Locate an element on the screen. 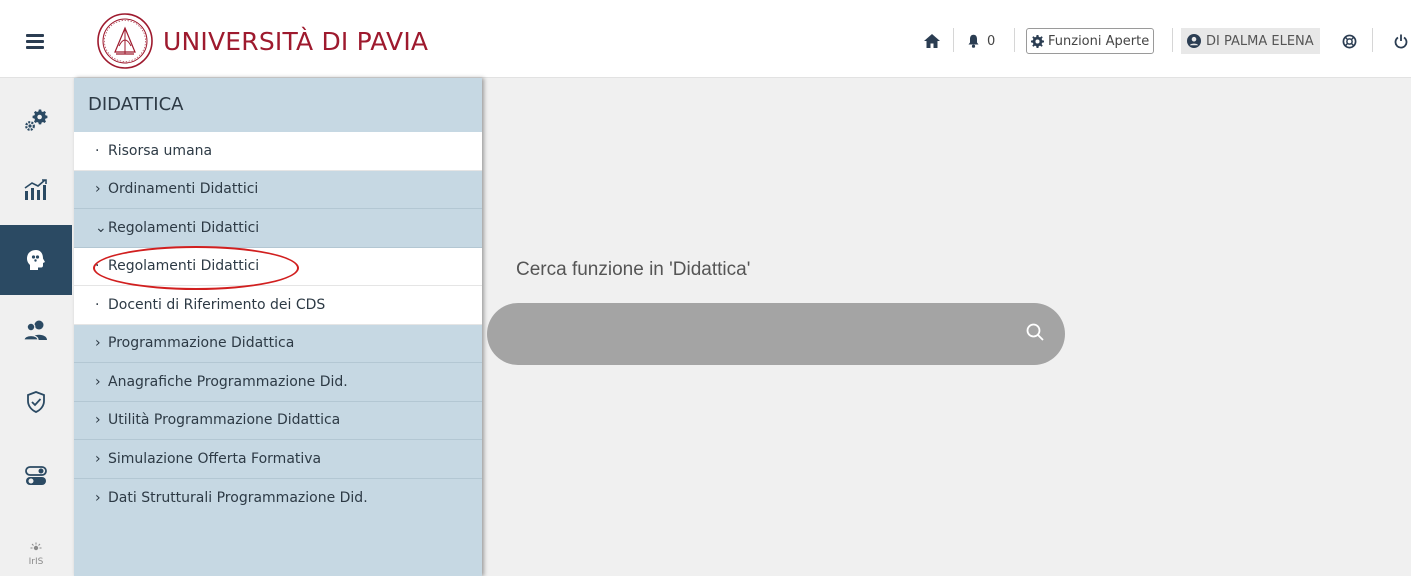 This screenshot has width=1411, height=576. university-seal-logo is located at coordinates (125, 41).